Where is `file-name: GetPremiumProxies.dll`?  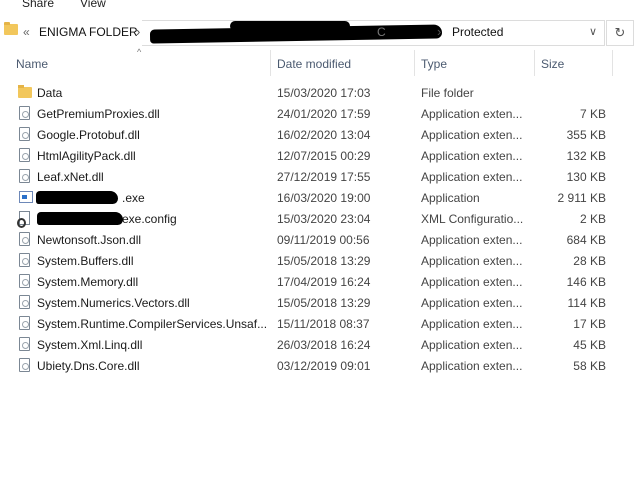
file-name: GetPremiumProxies.dll is located at coordinates (98, 114).